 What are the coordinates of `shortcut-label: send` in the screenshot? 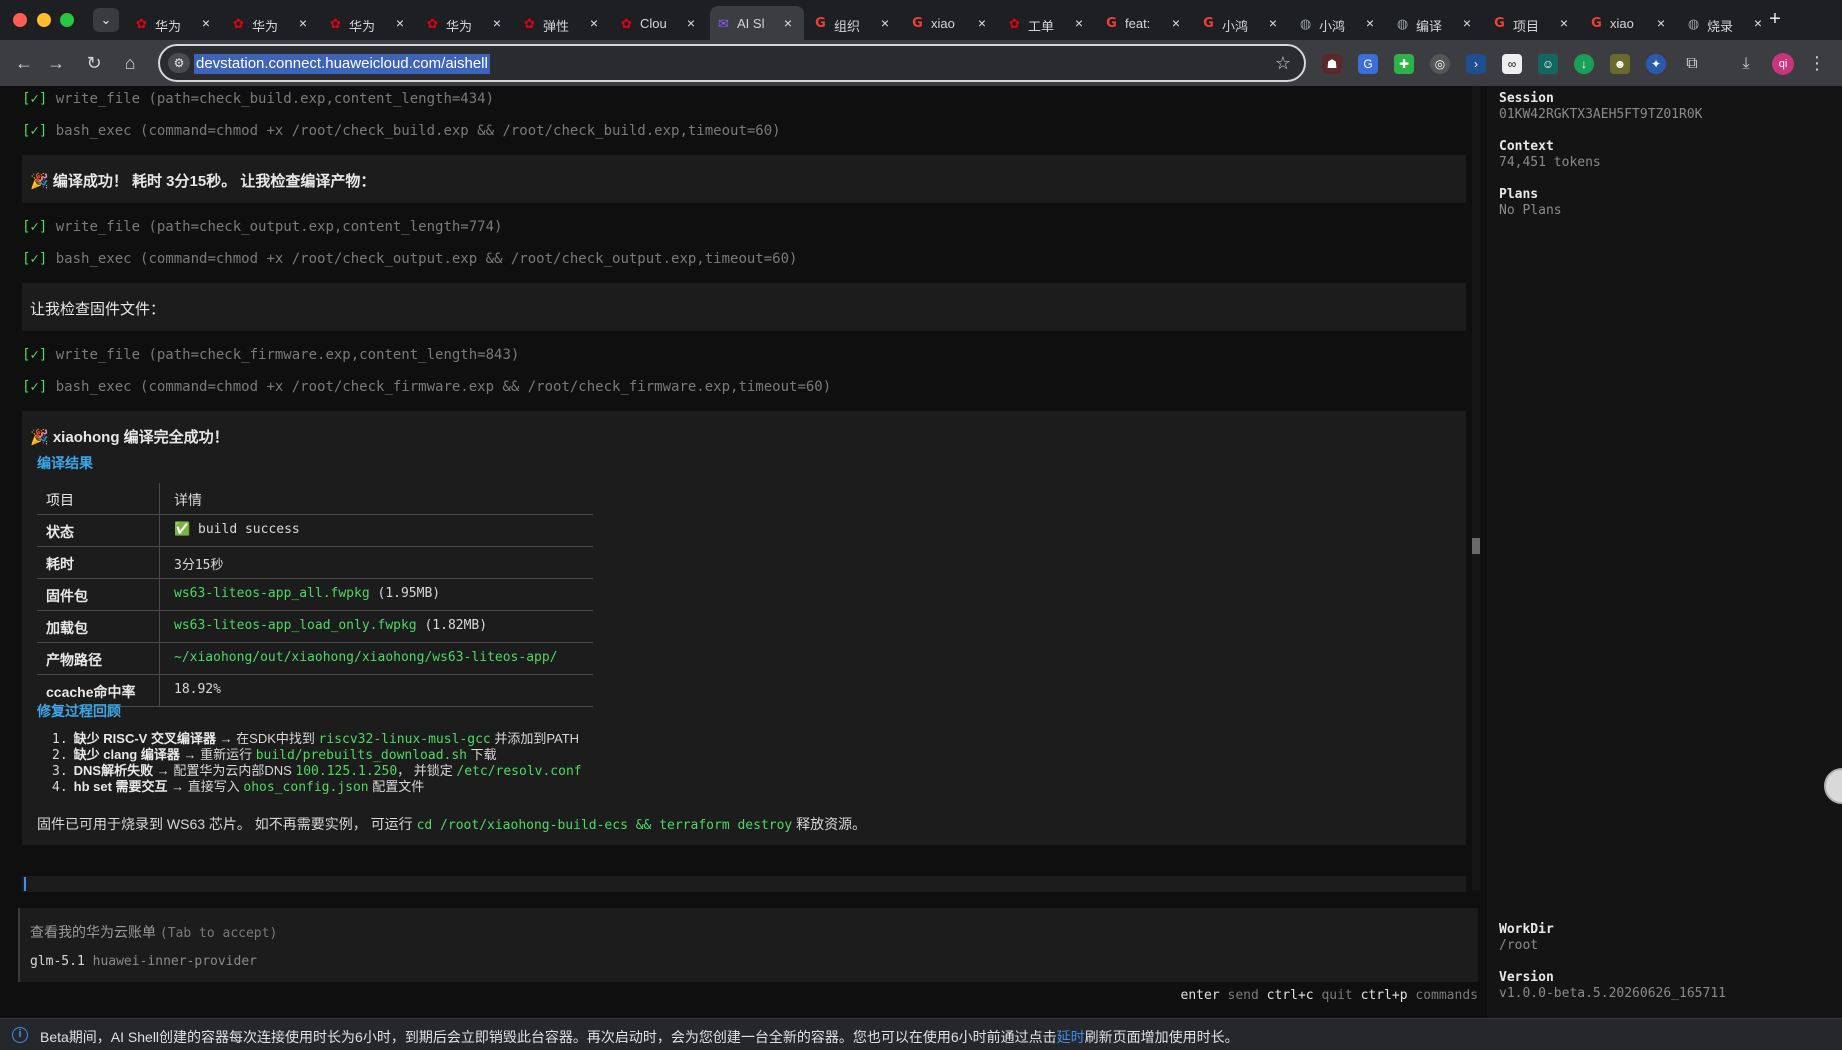 It's located at (1243, 995).